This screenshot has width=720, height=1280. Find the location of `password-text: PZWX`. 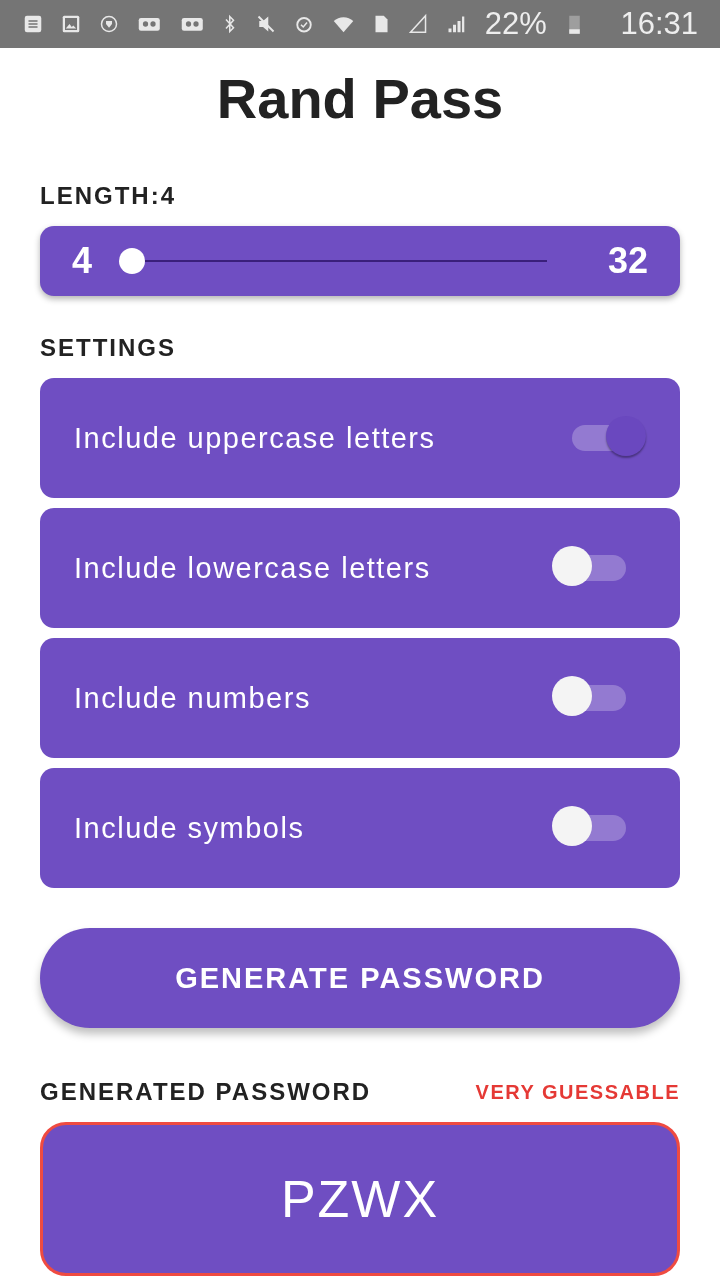

password-text: PZWX is located at coordinates (360, 1199).